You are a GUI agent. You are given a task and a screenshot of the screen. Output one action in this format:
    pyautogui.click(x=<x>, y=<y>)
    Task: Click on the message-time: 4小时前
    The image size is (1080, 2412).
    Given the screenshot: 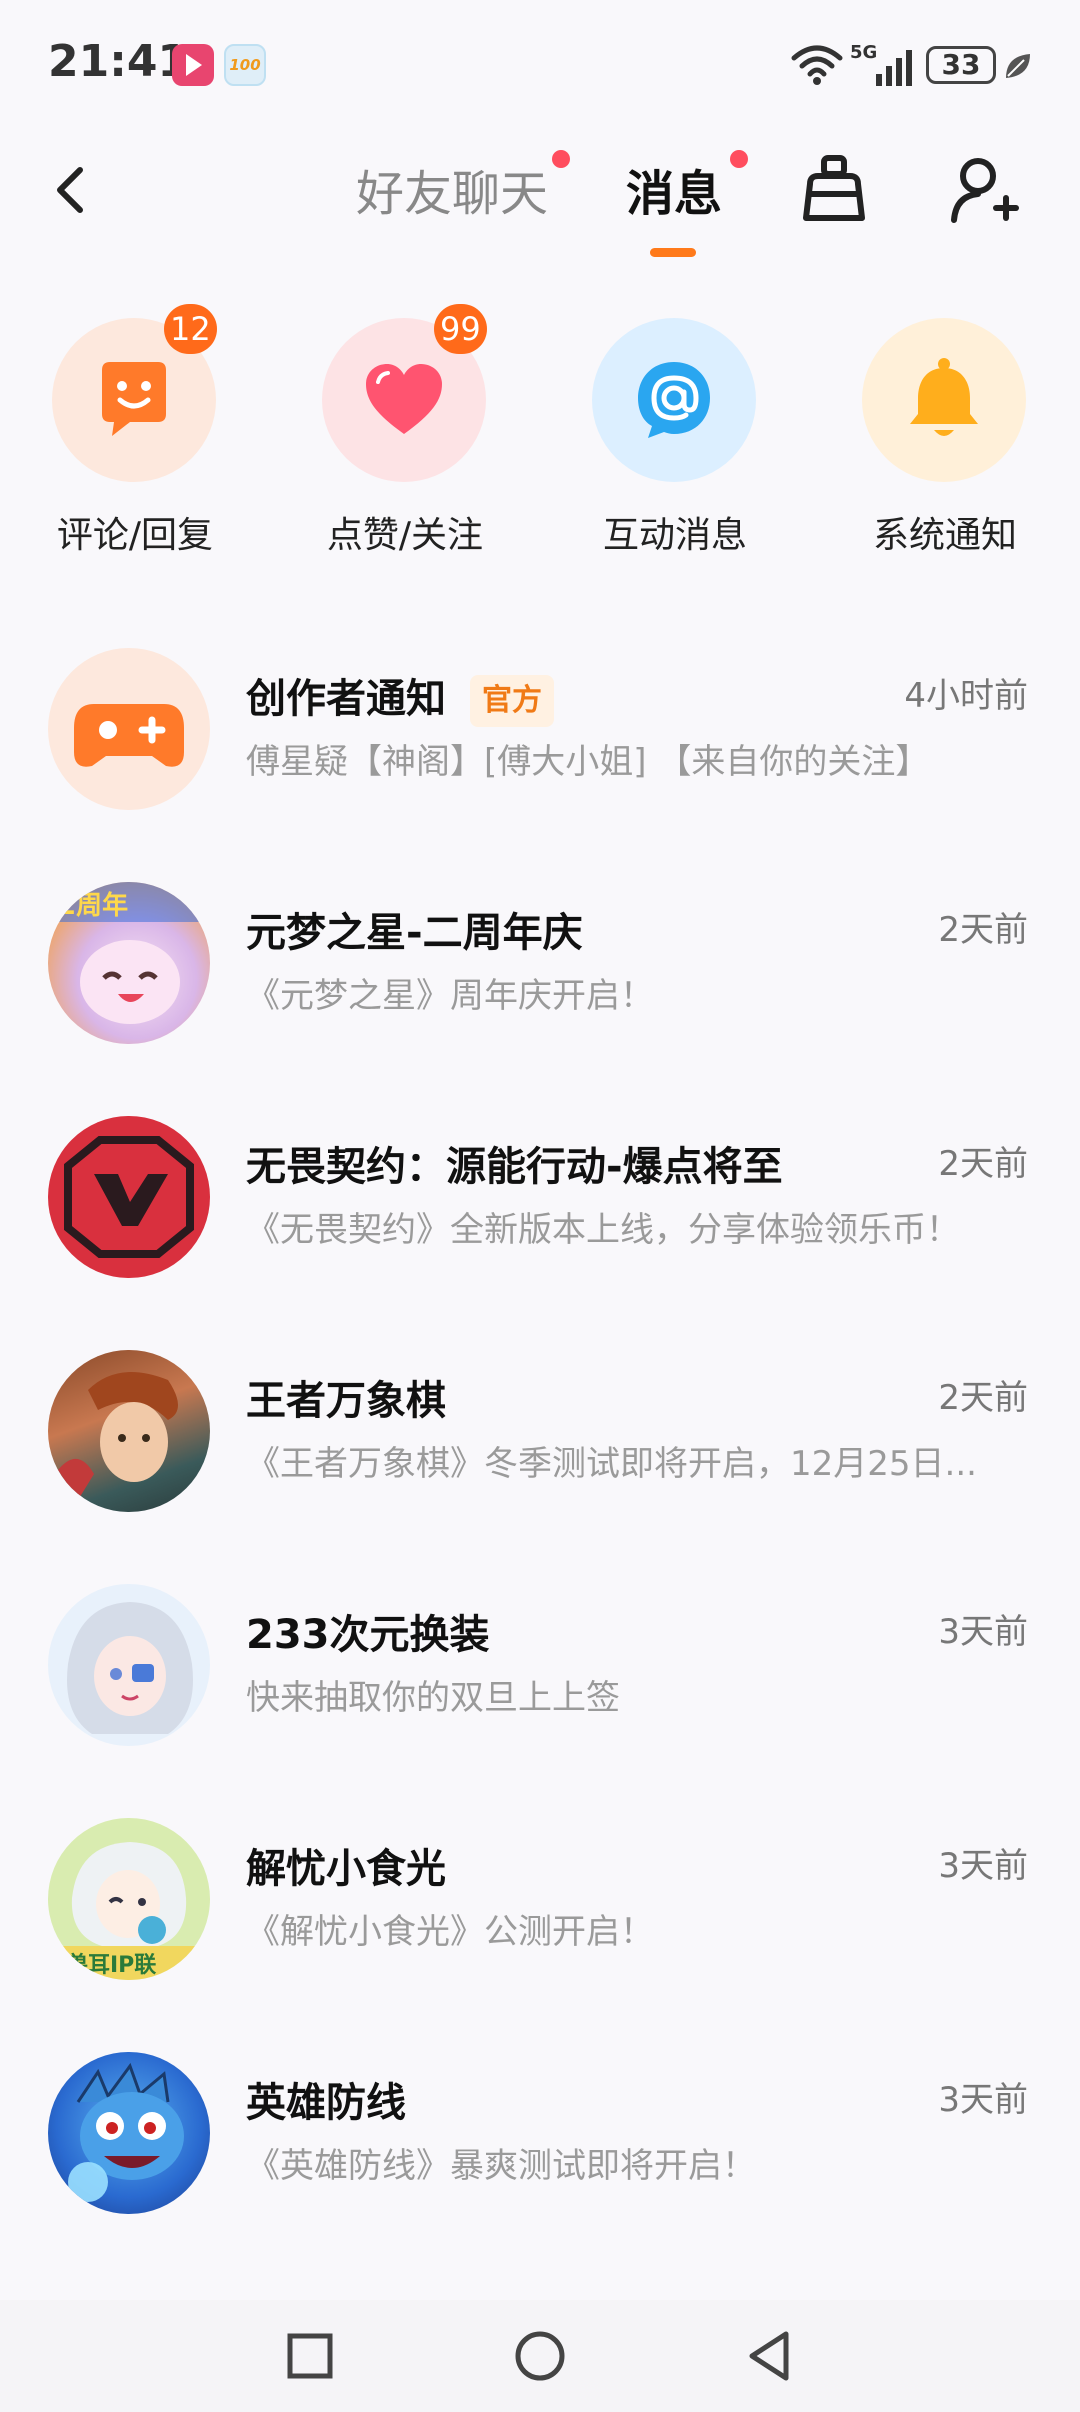 What is the action you would take?
    pyautogui.click(x=966, y=696)
    